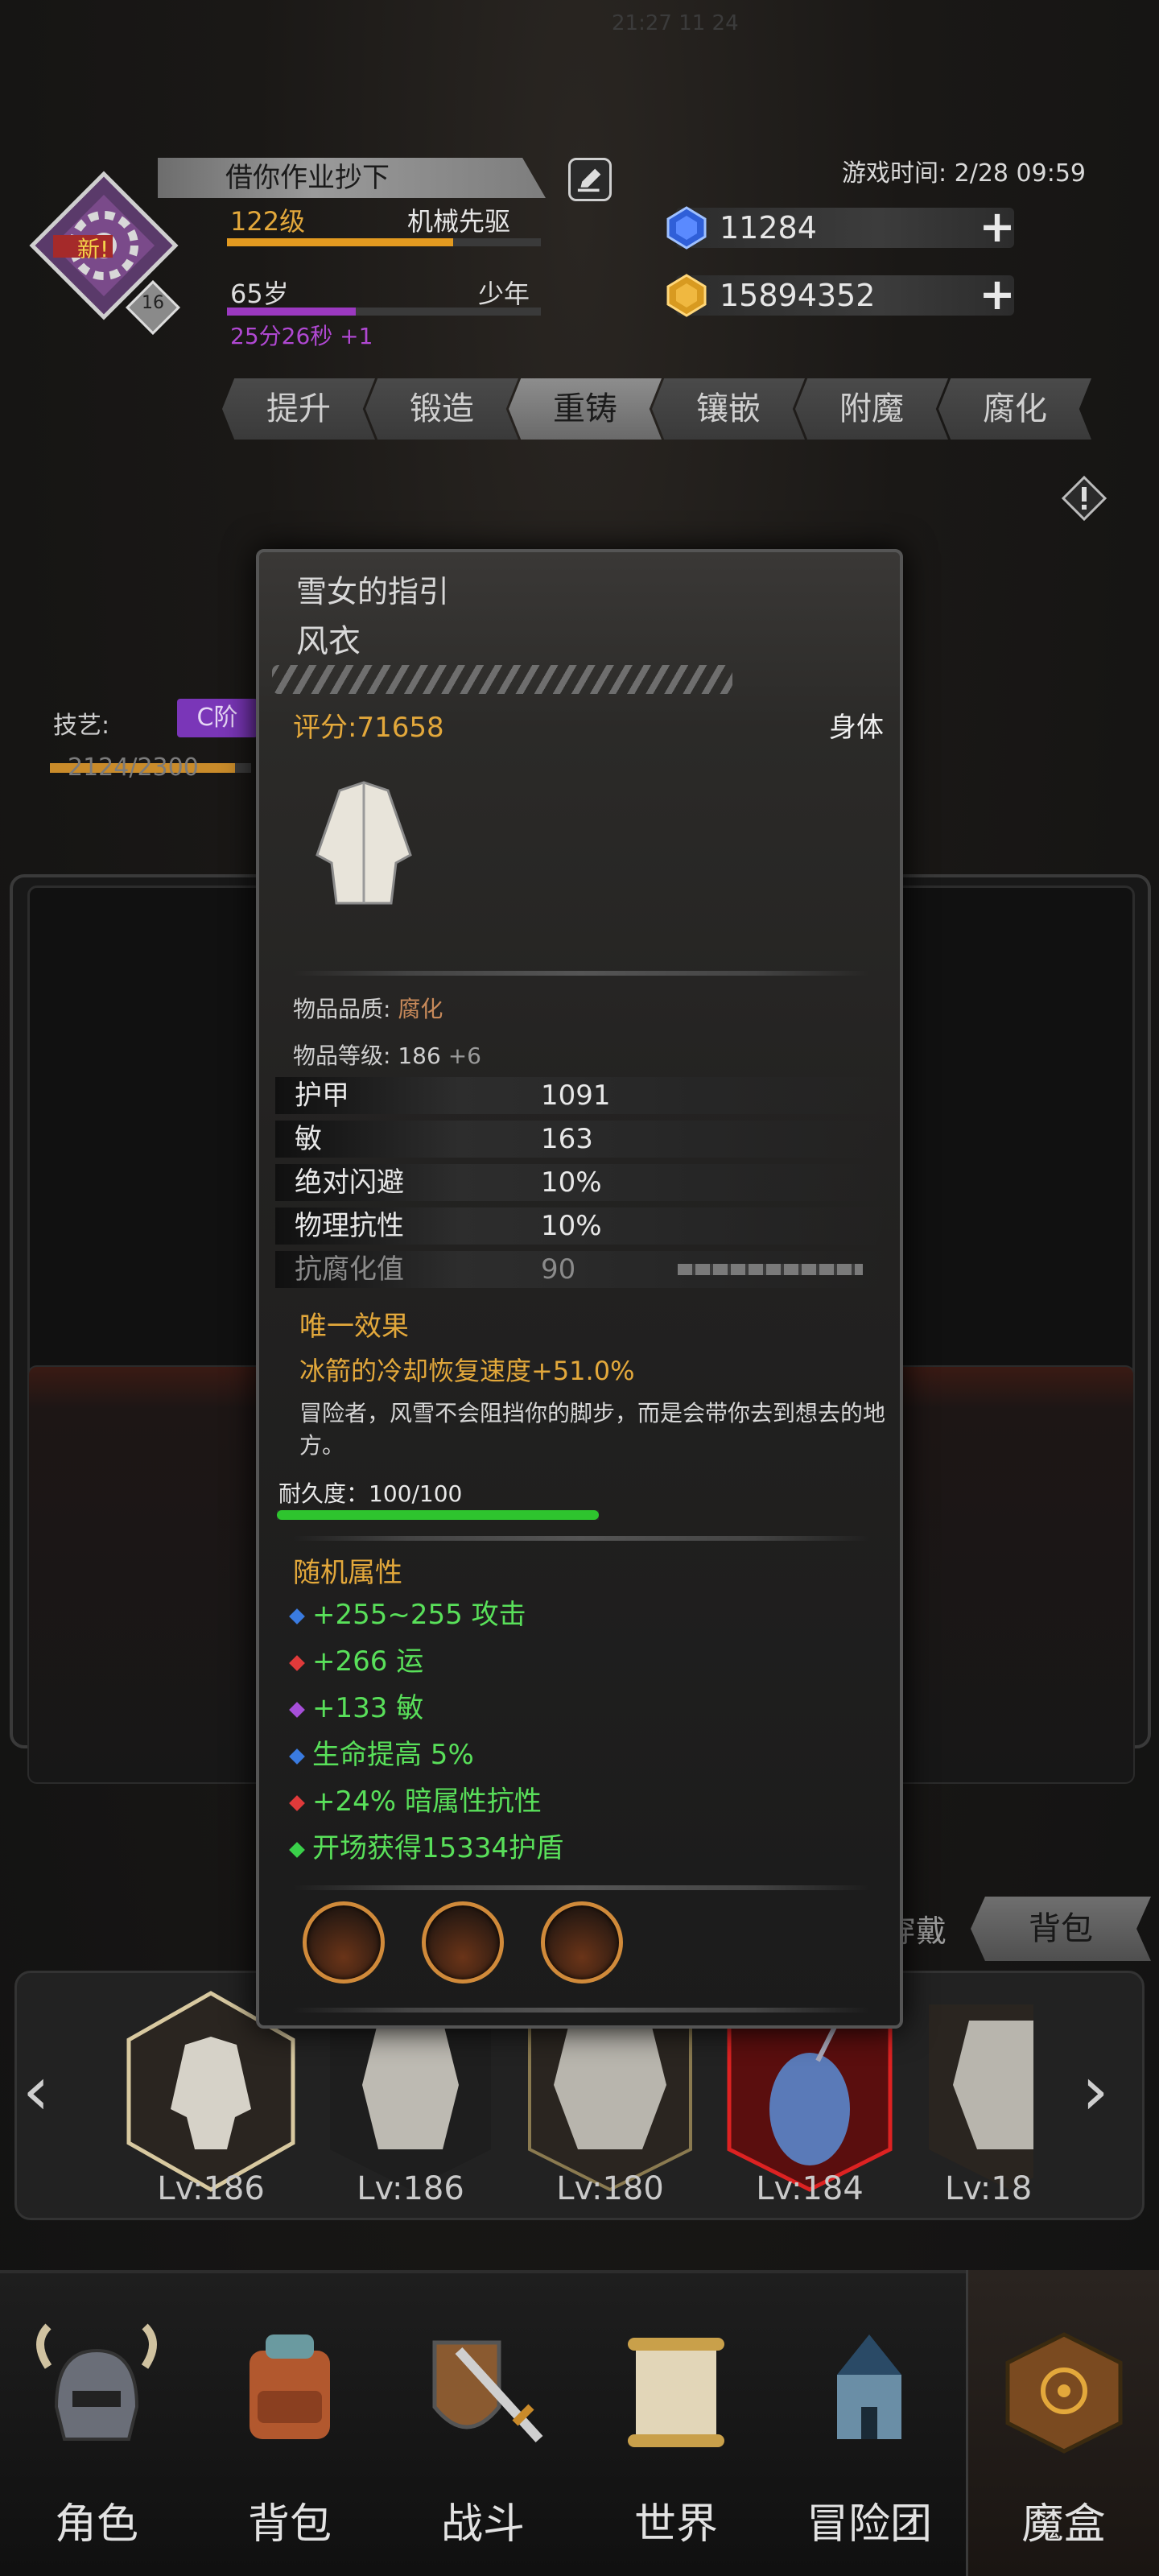 Image resolution: width=1159 pixels, height=2576 pixels. Describe the element at coordinates (502, 679) in the screenshot. I see `hatch-divider` at that location.